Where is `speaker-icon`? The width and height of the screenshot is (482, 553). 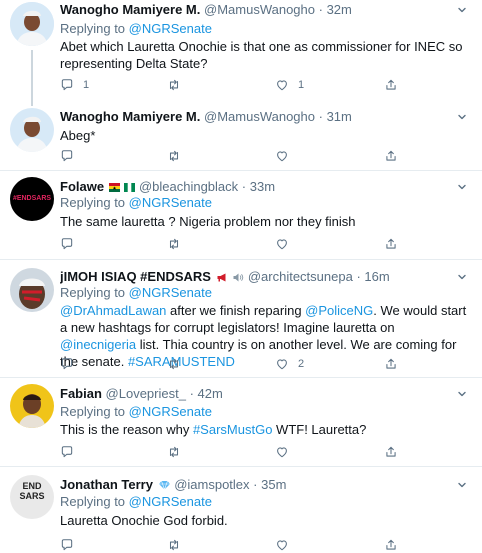 speaker-icon is located at coordinates (238, 277).